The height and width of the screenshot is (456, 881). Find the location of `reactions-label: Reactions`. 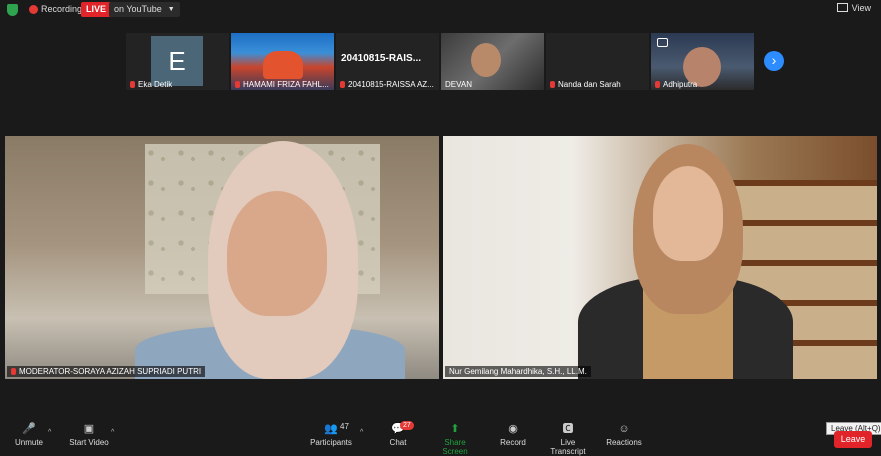

reactions-label: Reactions is located at coordinates (624, 442).